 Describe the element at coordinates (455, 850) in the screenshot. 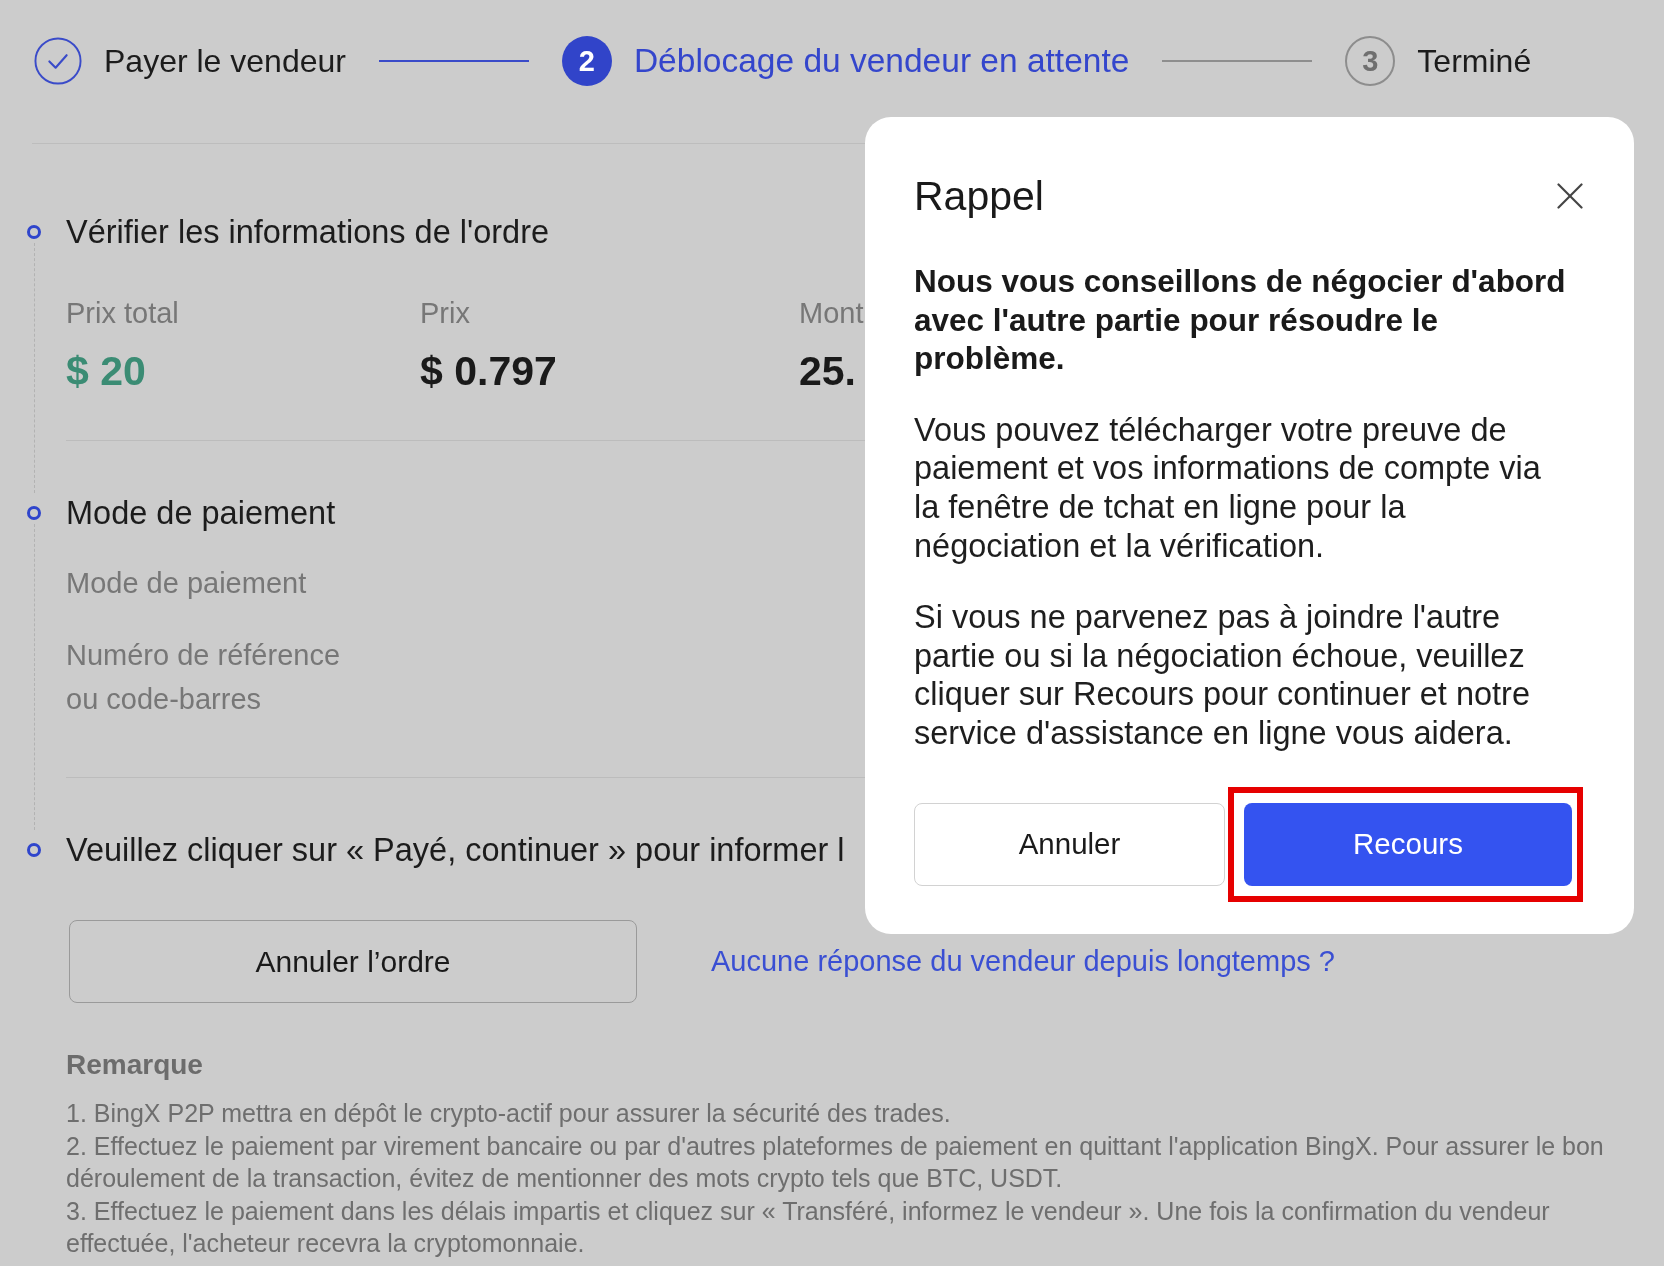

I see `section-heading: Veuillez cliquer sur « Payé, continuer » pour informer l` at that location.